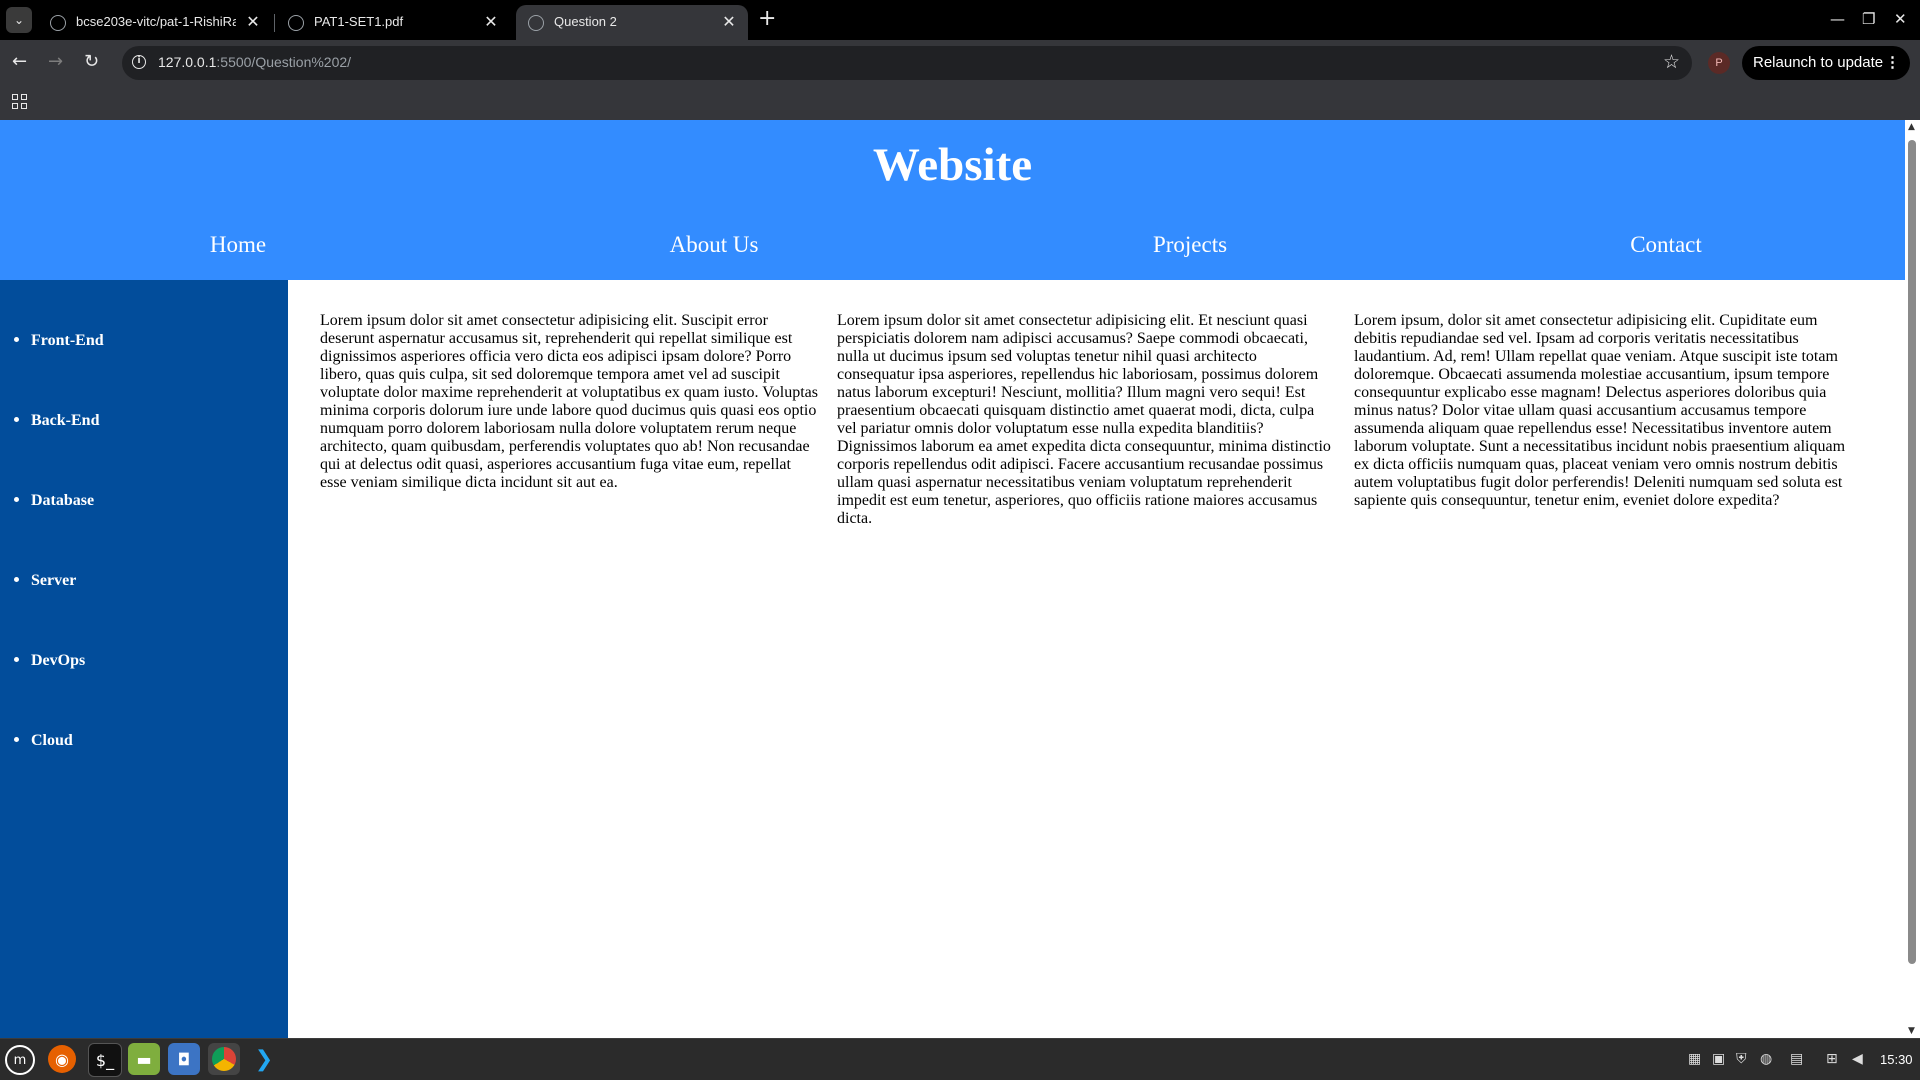 The image size is (1920, 1080). What do you see at coordinates (1857, 1059) in the screenshot?
I see `volume-icon: ◀` at bounding box center [1857, 1059].